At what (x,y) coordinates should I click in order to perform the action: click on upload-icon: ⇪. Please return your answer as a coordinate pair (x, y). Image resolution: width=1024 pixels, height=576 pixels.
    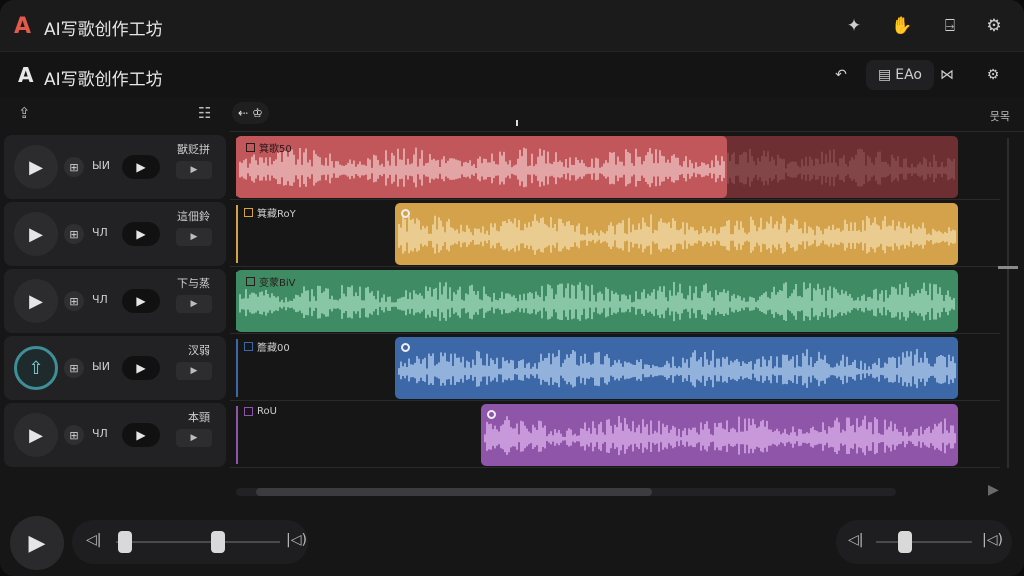
    Looking at the image, I should click on (24, 113).